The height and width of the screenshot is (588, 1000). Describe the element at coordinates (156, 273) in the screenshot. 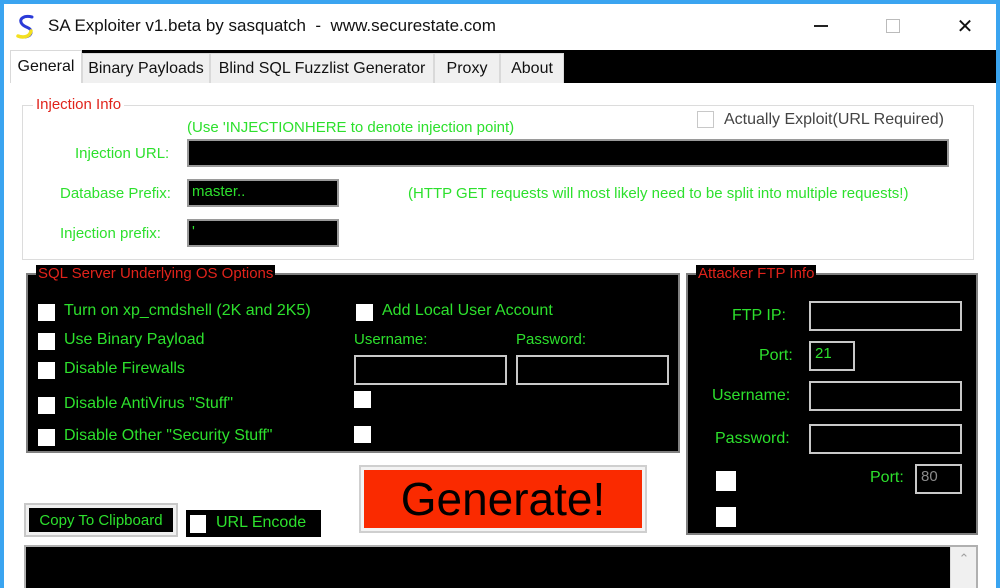

I see `os-options-title: SQL Server Underlying OS Options` at that location.